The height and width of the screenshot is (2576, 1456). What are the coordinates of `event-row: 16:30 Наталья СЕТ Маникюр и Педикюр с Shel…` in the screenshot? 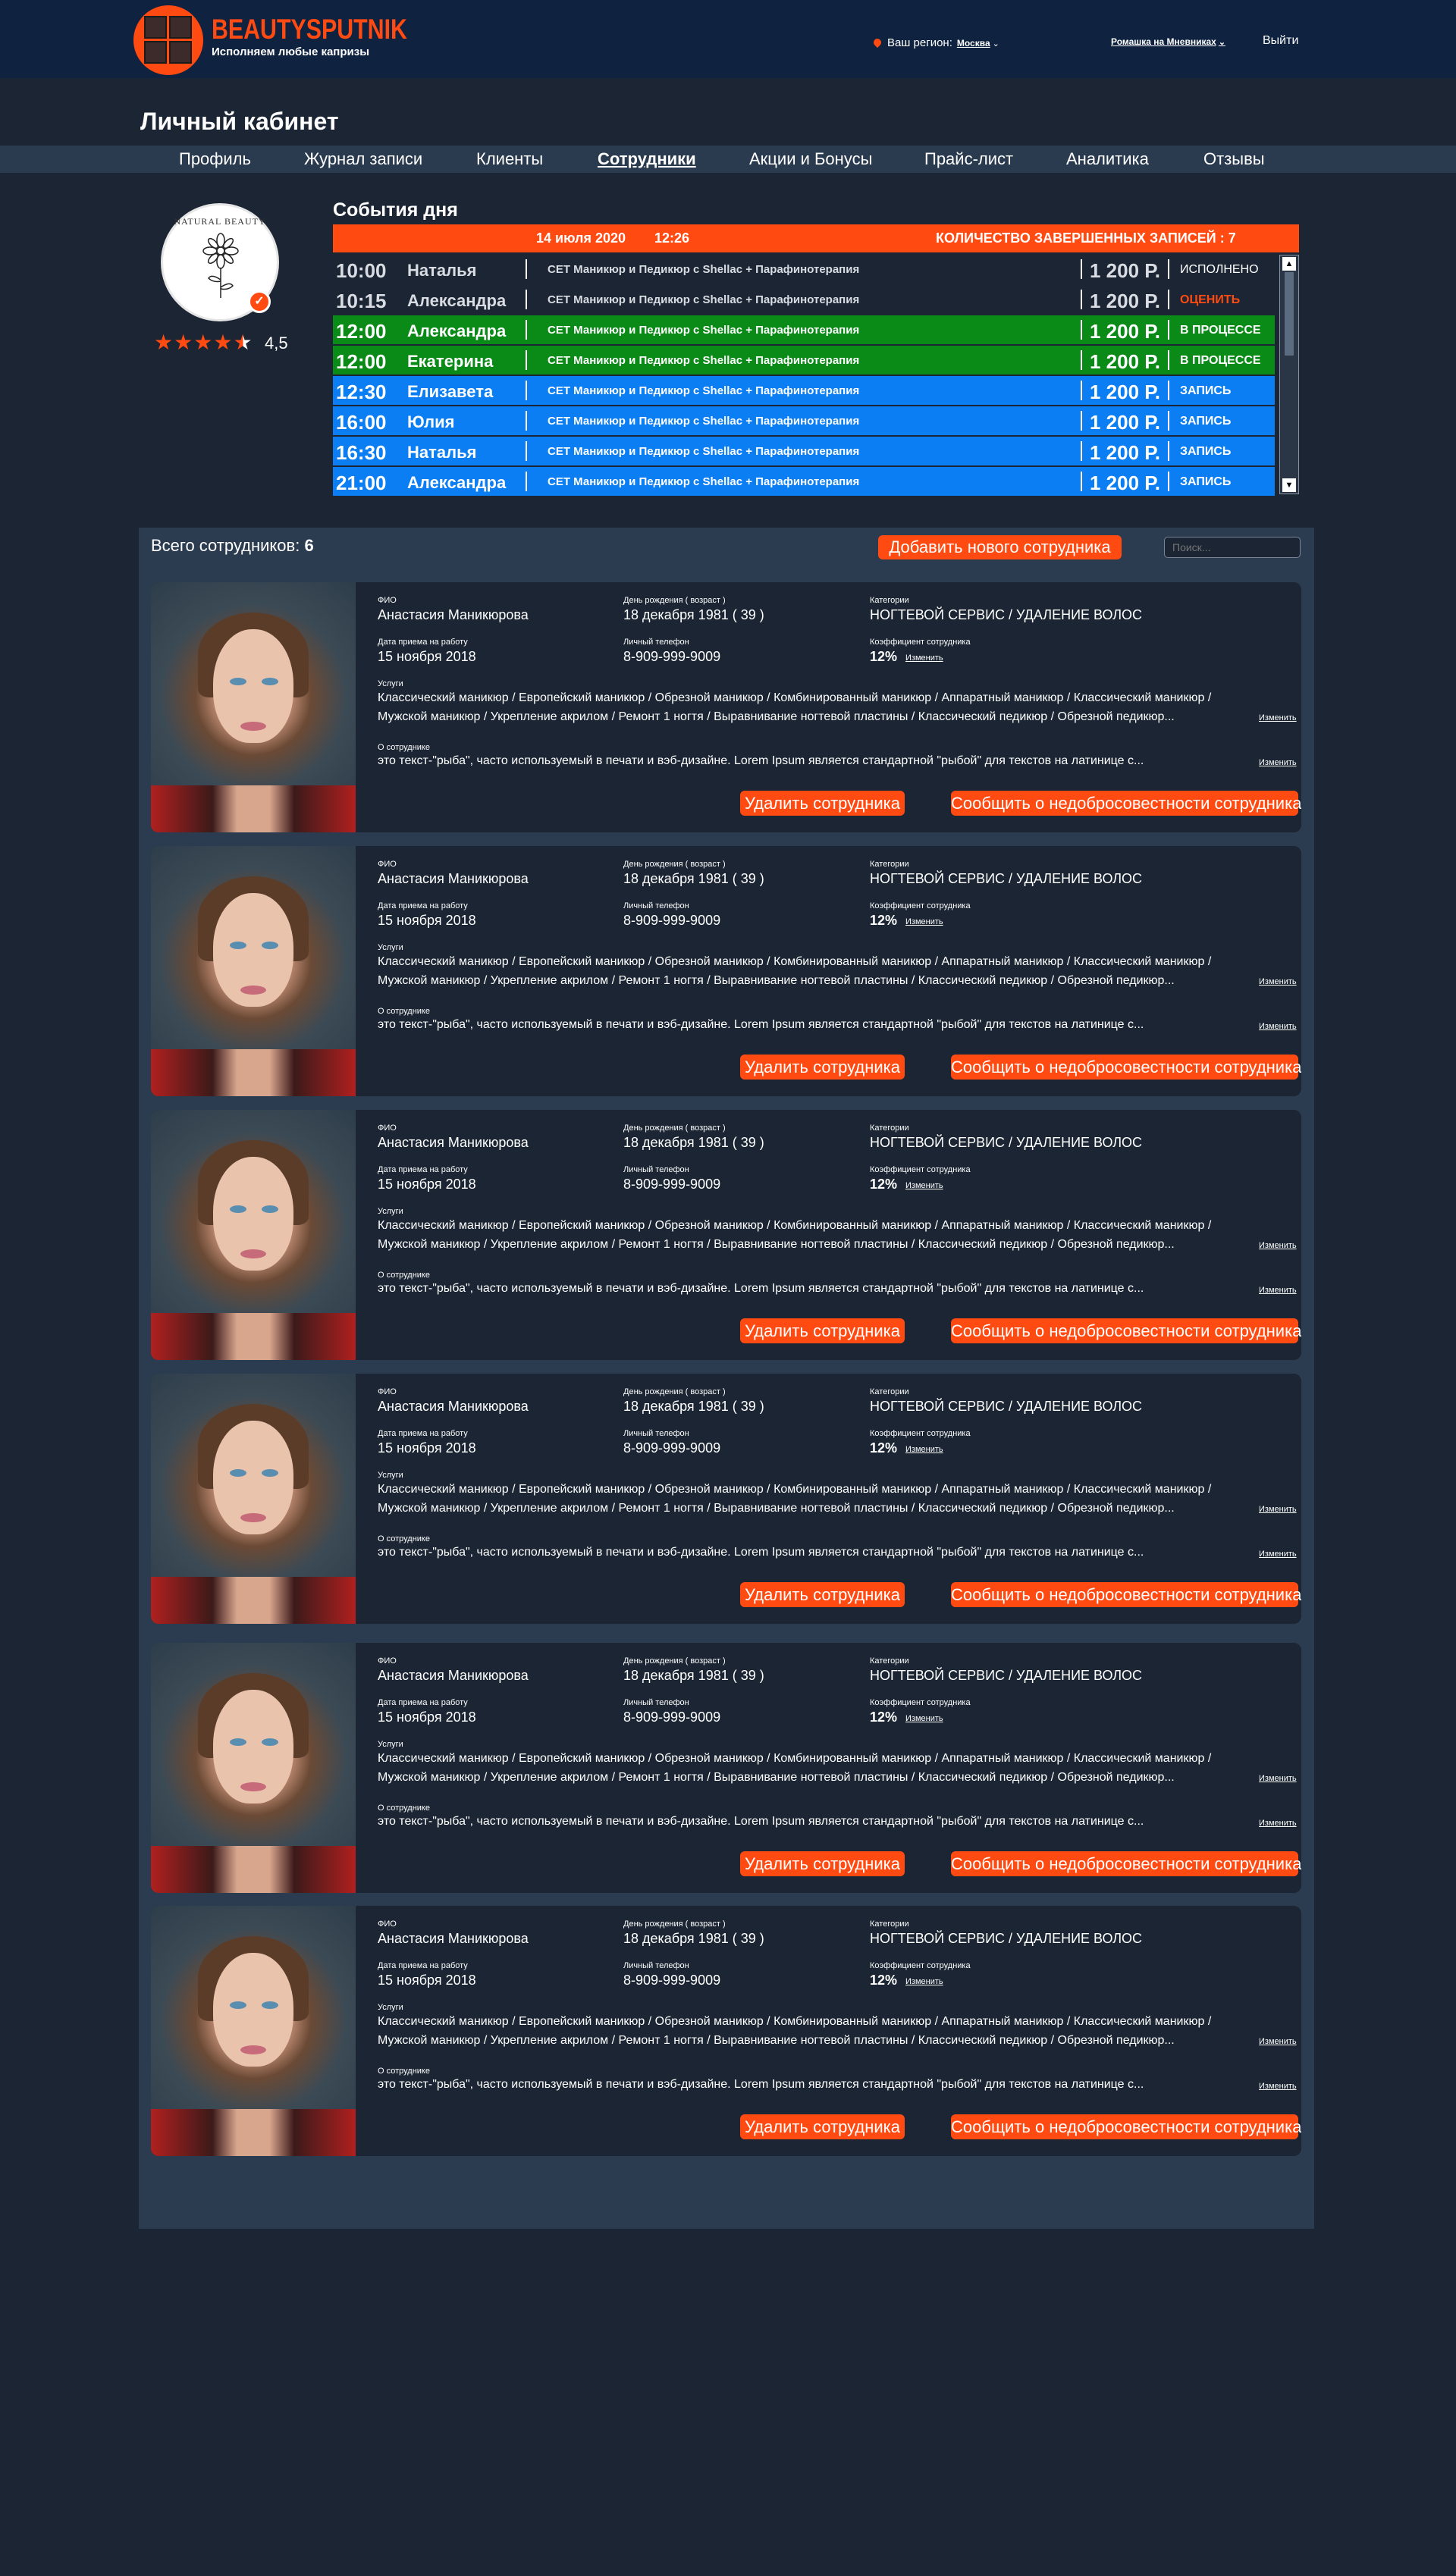 It's located at (804, 451).